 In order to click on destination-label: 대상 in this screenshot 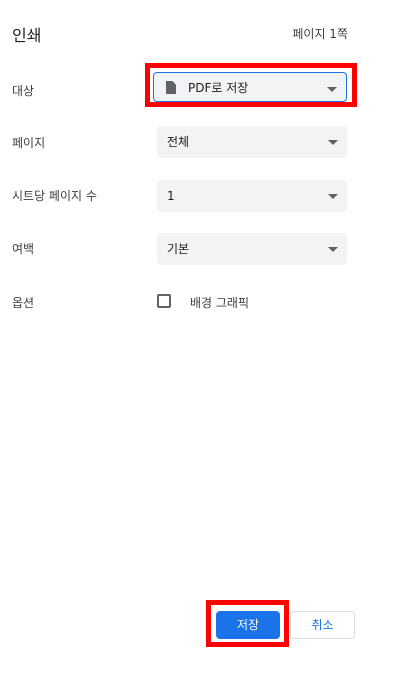, I will do `click(23, 91)`.